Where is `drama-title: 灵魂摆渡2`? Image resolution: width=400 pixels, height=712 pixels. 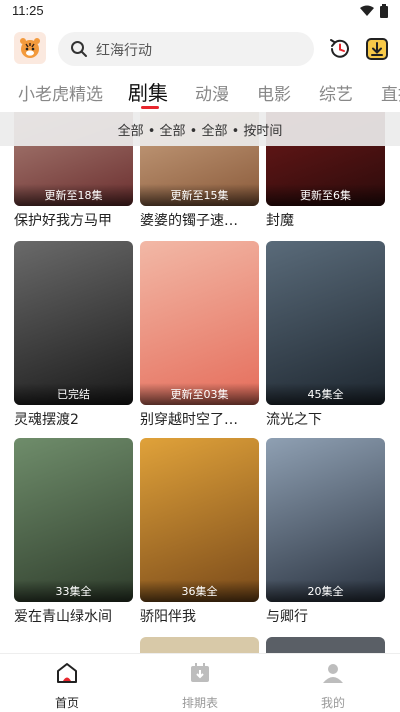 drama-title: 灵魂摆渡2 is located at coordinates (73, 419).